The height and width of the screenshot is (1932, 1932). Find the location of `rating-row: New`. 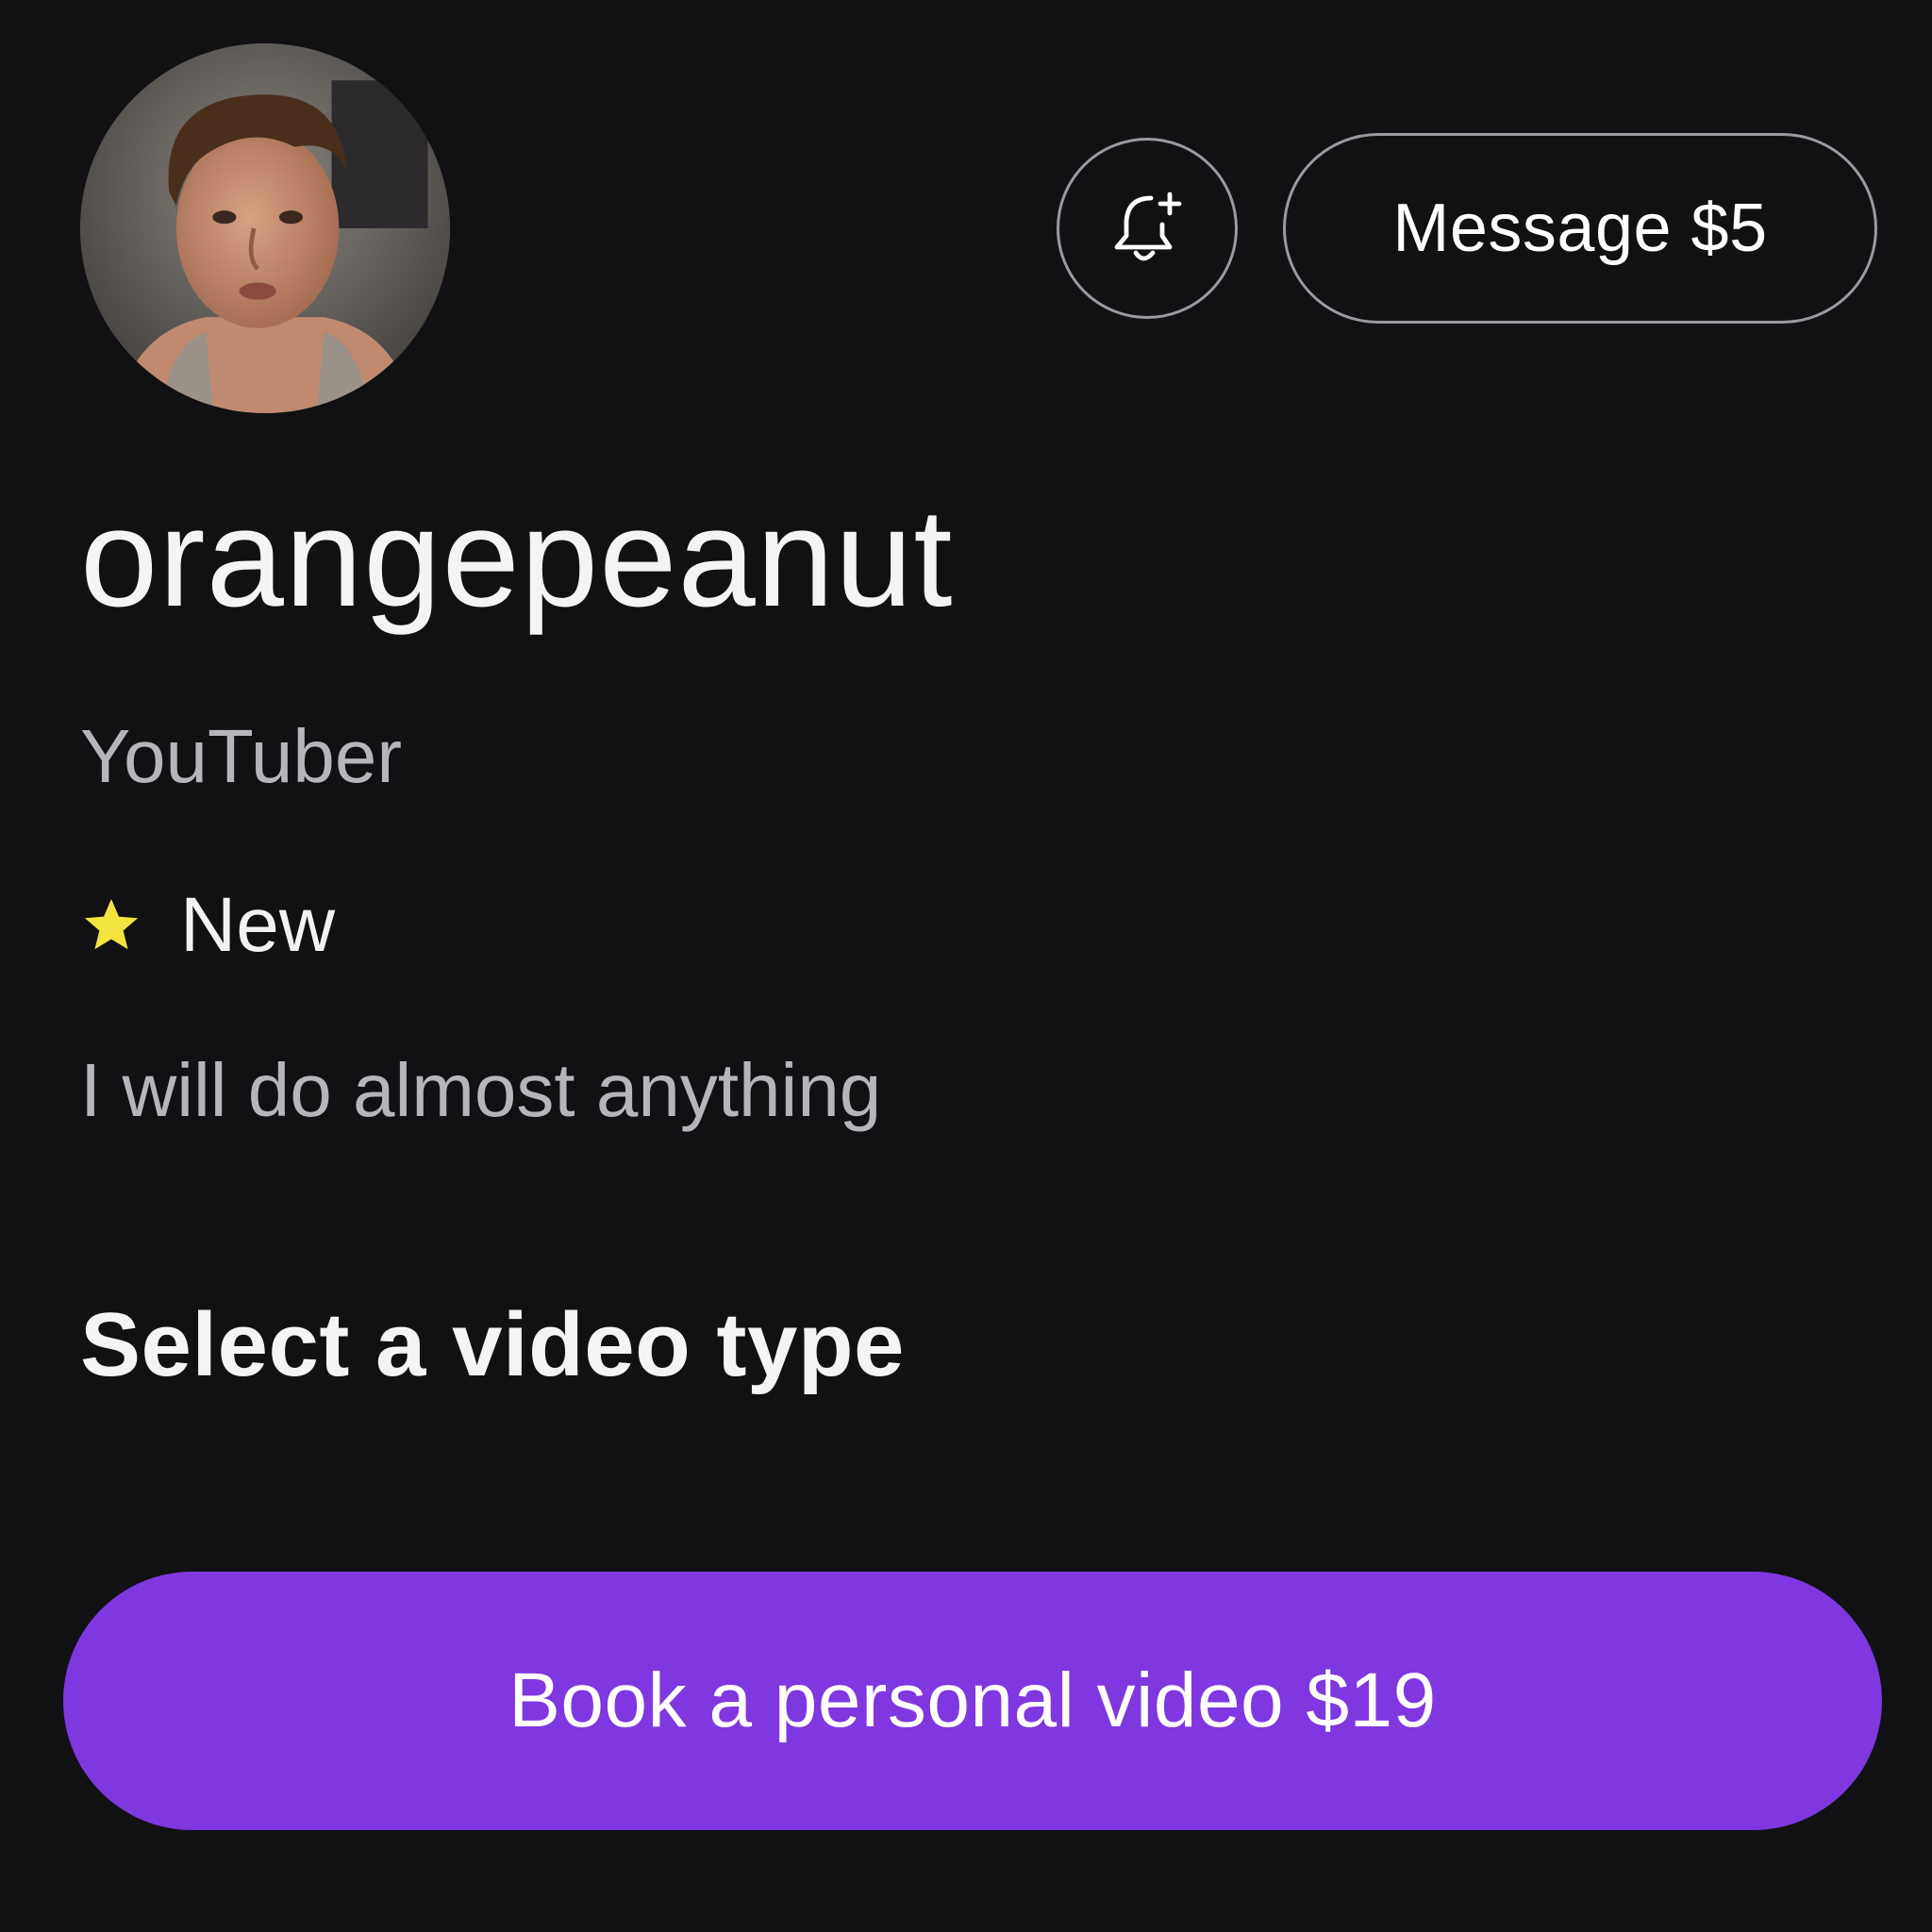

rating-row: New is located at coordinates (208, 926).